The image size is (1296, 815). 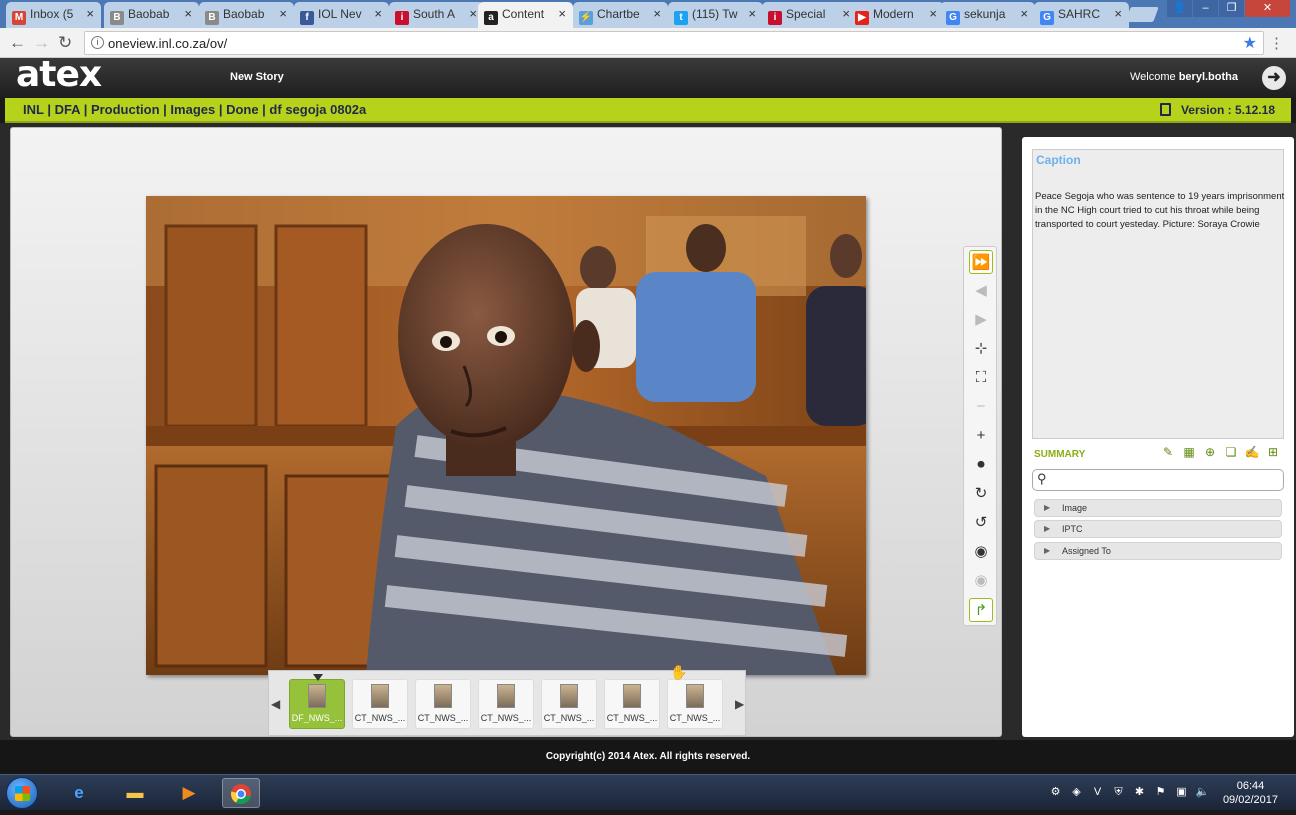 I want to click on app-header: atex New Story Welcome beryl.botha ➜, so click(x=648, y=76).